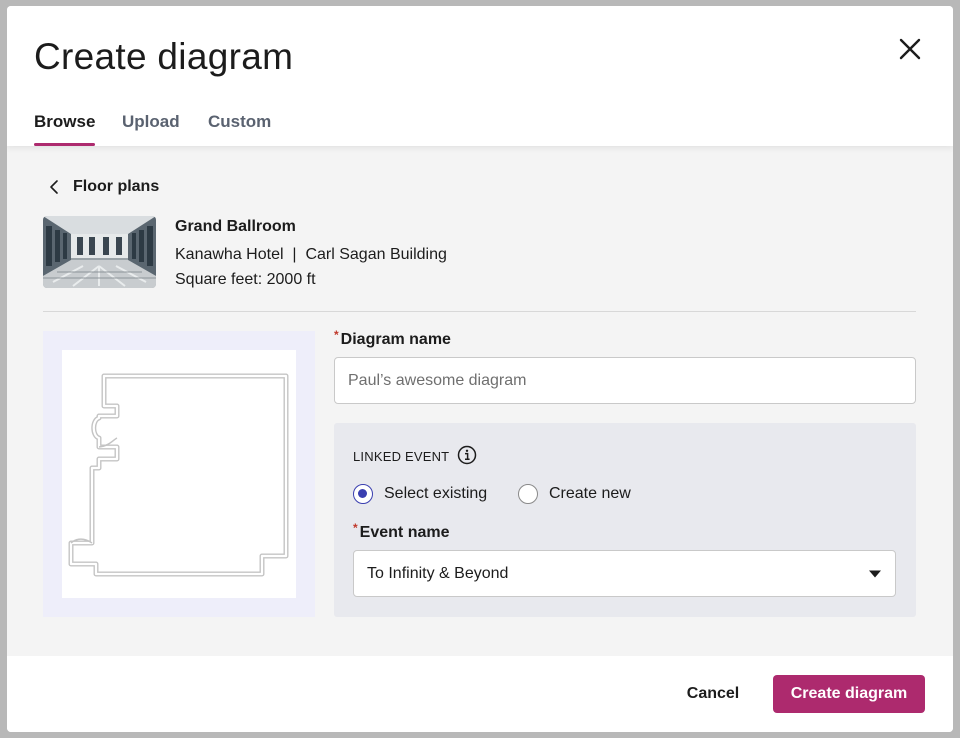 The width and height of the screenshot is (960, 738). Describe the element at coordinates (401, 531) in the screenshot. I see `event-name-label: * Event name` at that location.